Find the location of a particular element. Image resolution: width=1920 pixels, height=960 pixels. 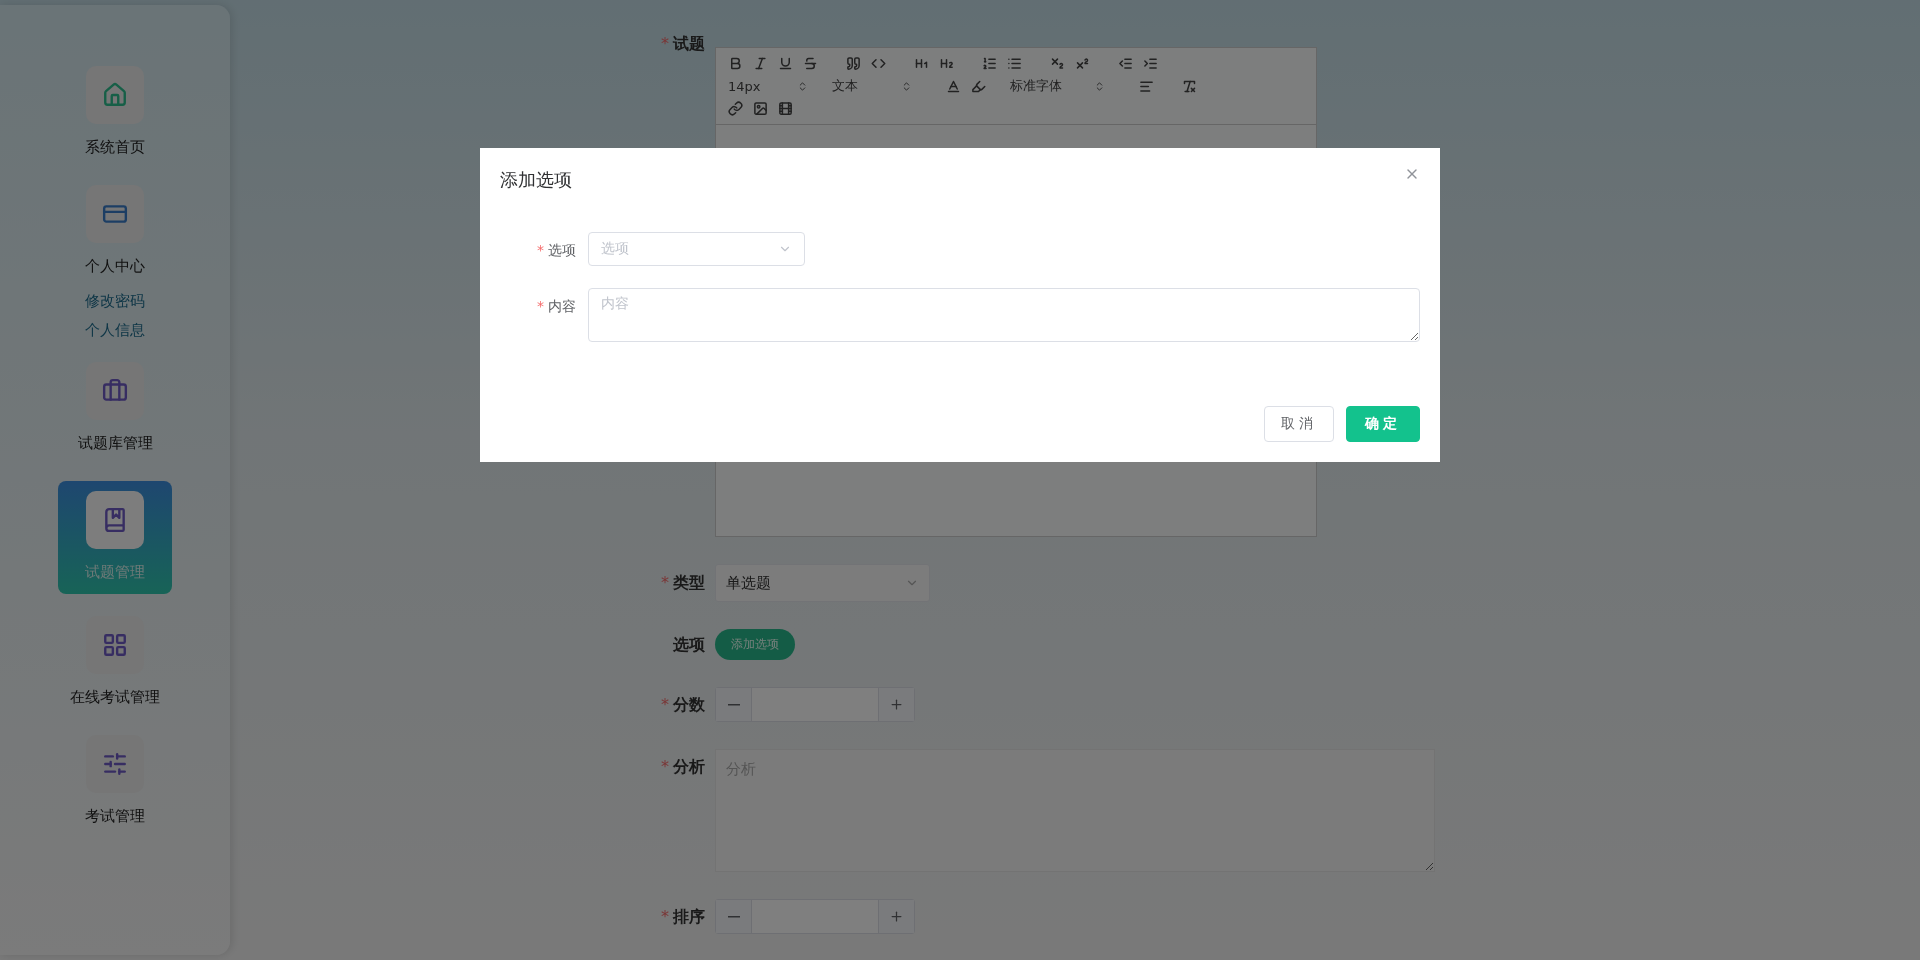

superscript-icon is located at coordinates (1082, 63).